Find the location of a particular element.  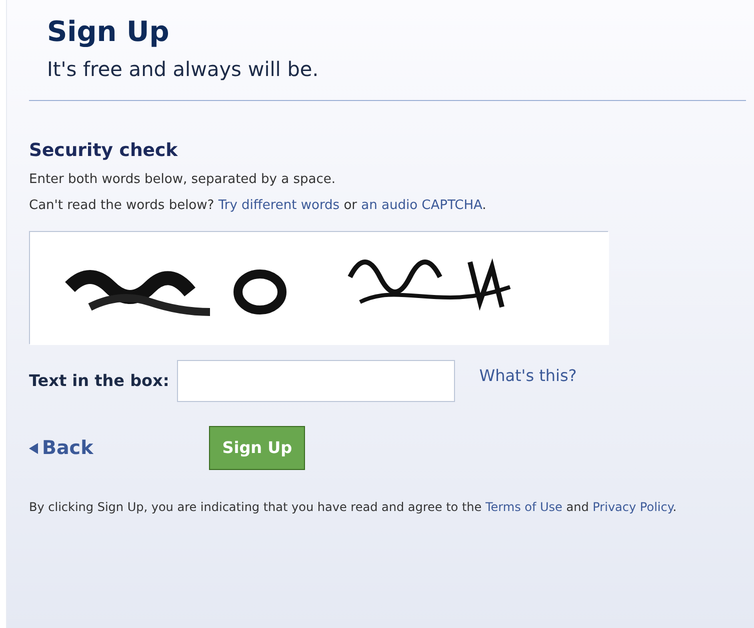

terms-text: By clicking Sign Up, you are indicating that you have read and agree to the Terms of Use and Privacy Policy. is located at coordinates (353, 507).